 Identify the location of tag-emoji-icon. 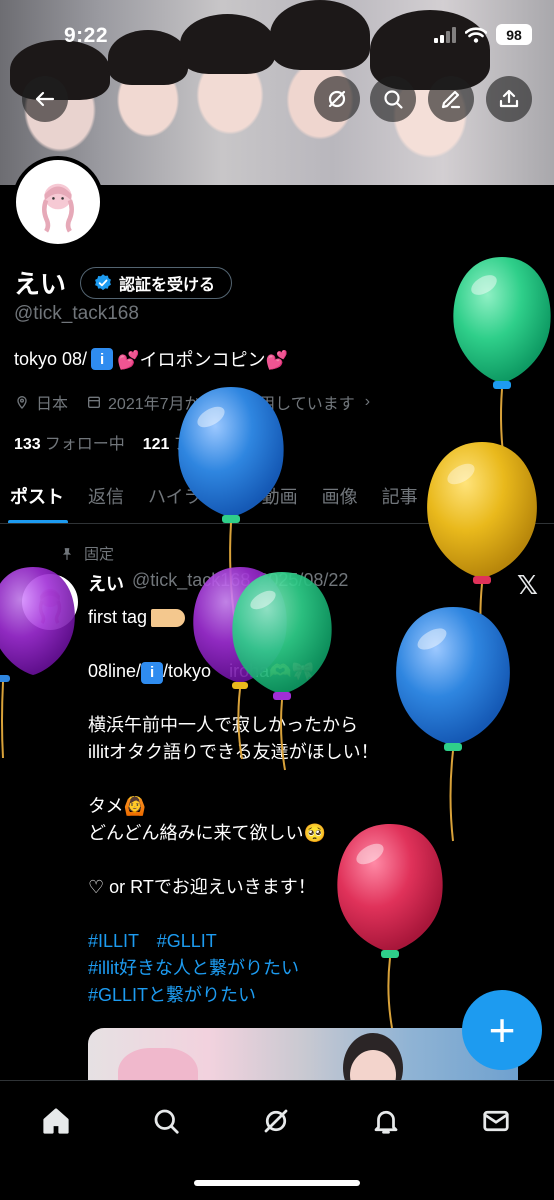
(168, 618).